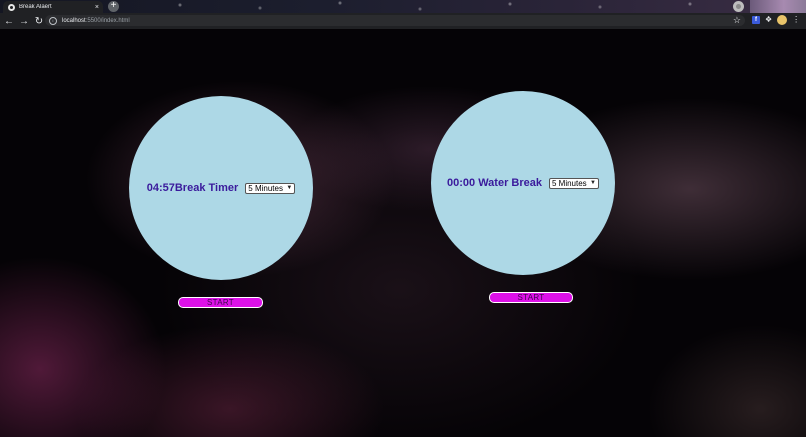 The width and height of the screenshot is (806, 437). I want to click on facebook-extension-icon: f, so click(756, 20).